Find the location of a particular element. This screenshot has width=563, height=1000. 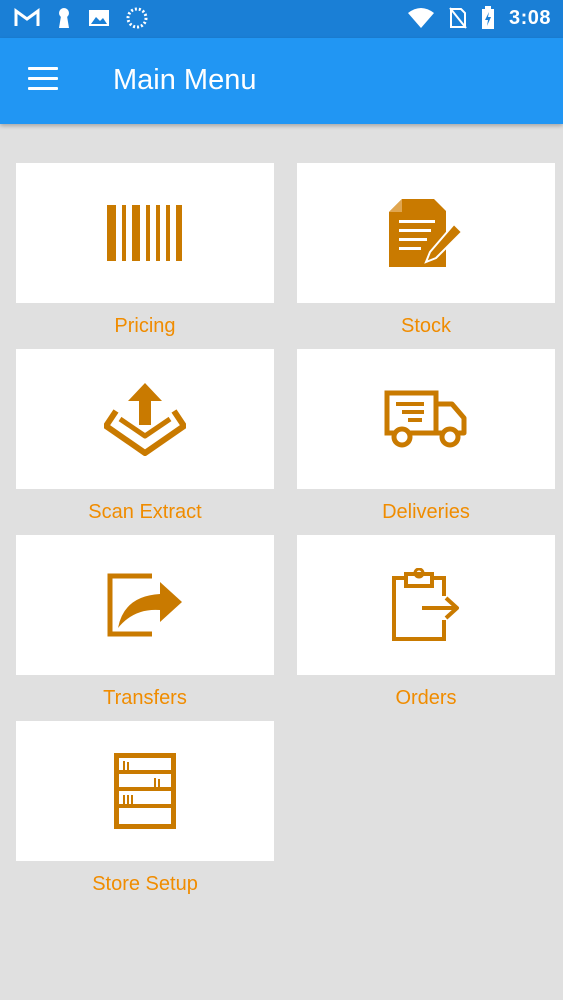

page-title: Main Menu is located at coordinates (185, 80).